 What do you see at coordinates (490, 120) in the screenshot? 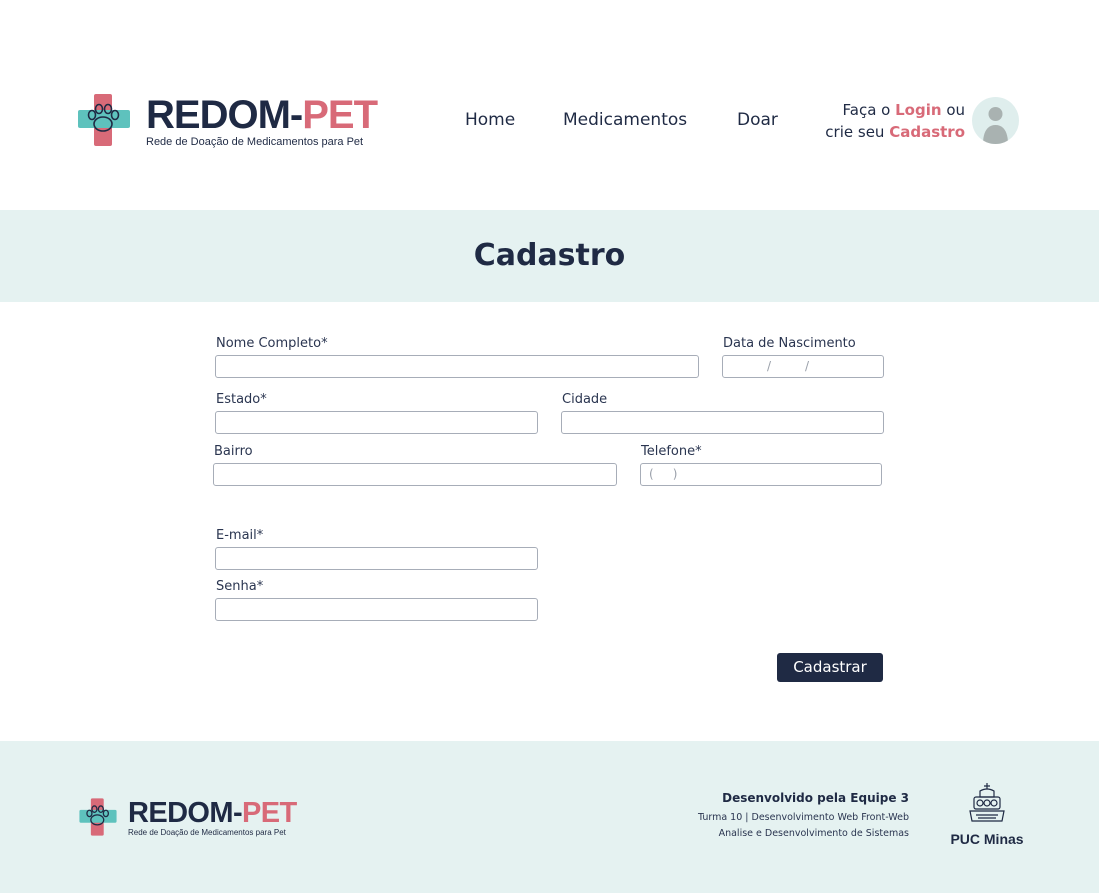
I see `nav-home: Home` at bounding box center [490, 120].